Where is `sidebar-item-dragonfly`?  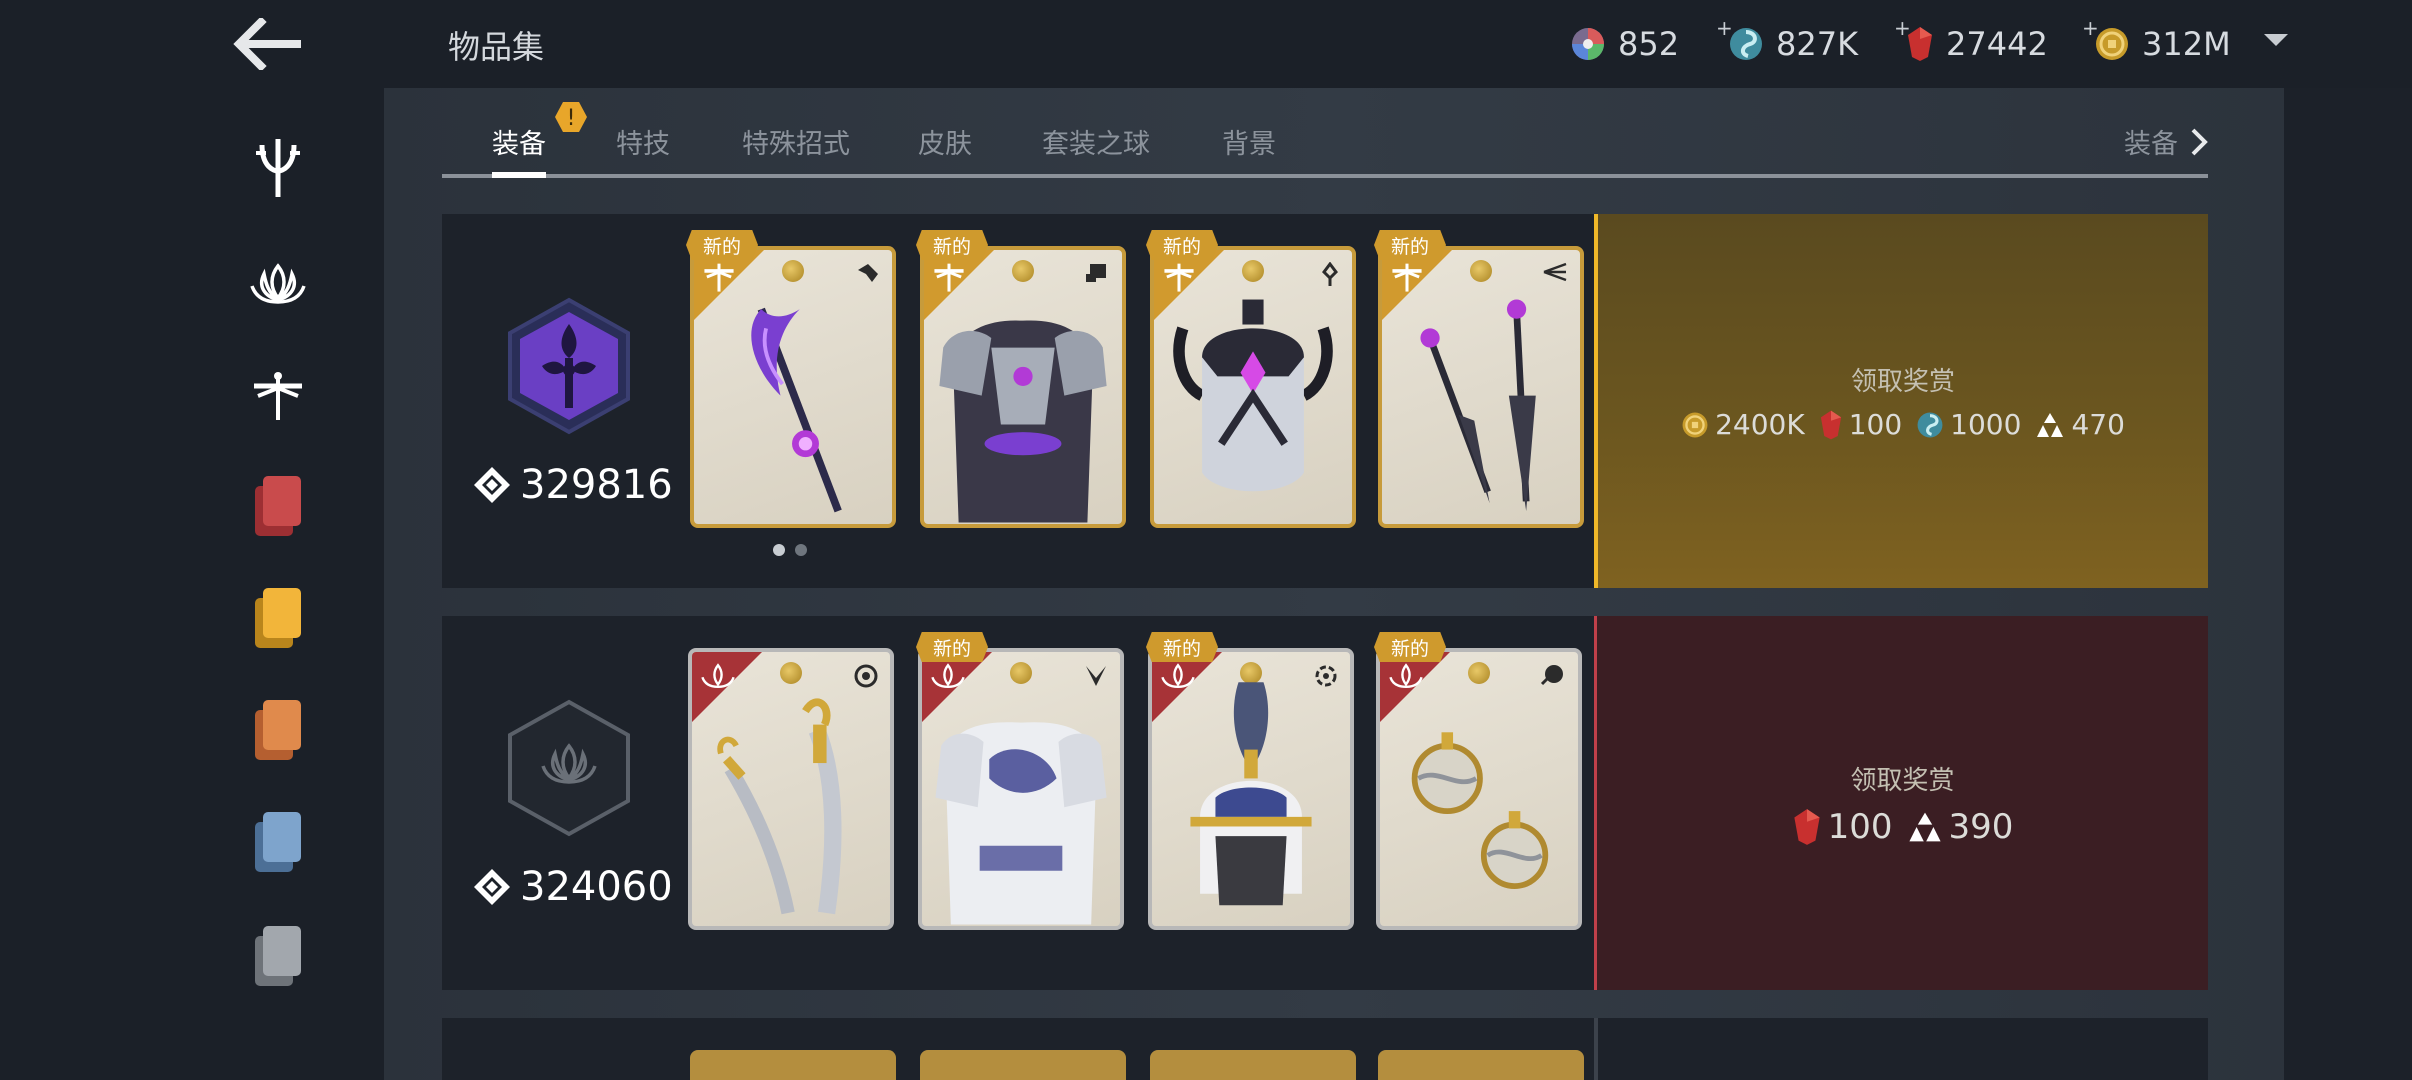 sidebar-item-dragonfly is located at coordinates (278, 396).